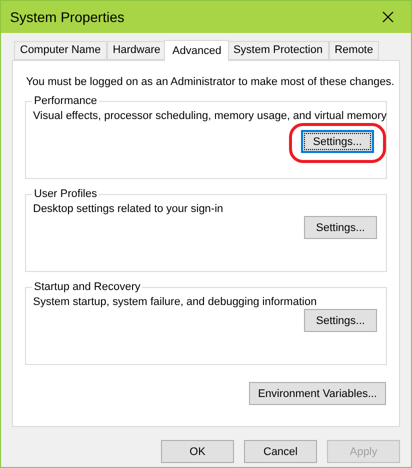  What do you see at coordinates (175, 302) in the screenshot?
I see `group-description: System startup, system failure, and debugging information` at bounding box center [175, 302].